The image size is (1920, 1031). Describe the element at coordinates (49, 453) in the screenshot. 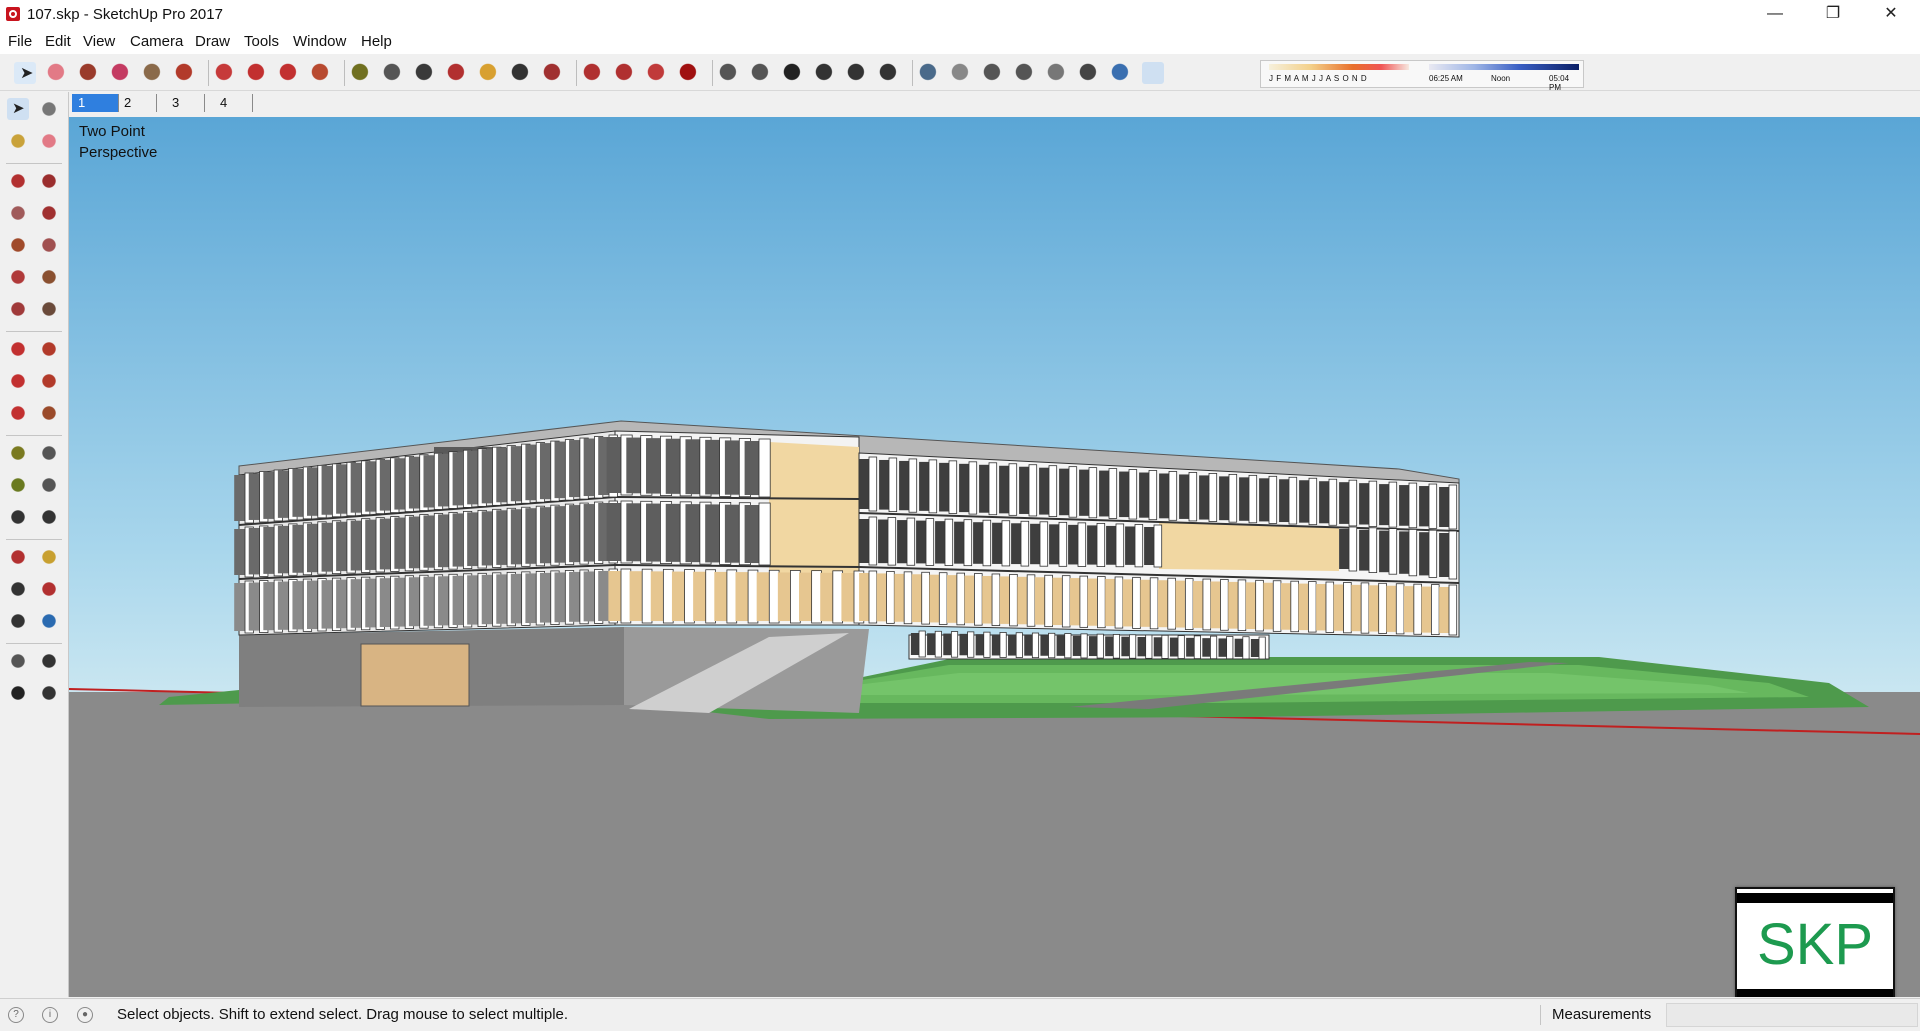

I see `dimension-icon` at that location.